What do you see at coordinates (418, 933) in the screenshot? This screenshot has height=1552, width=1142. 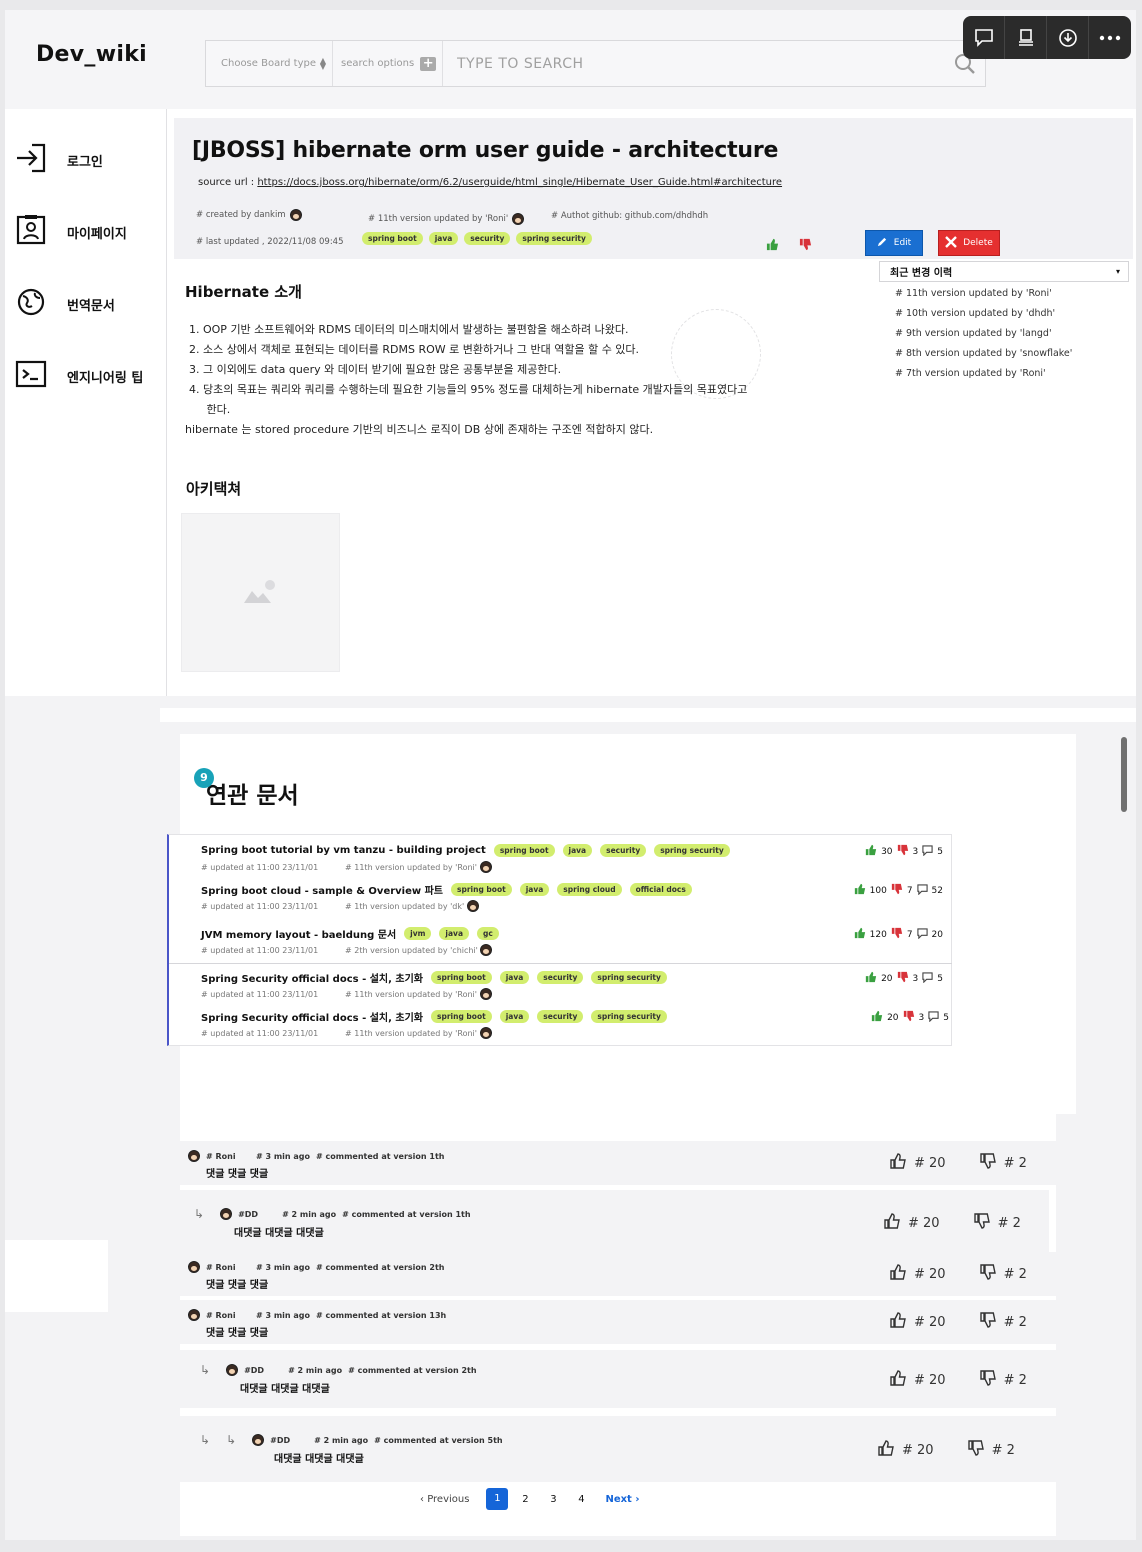 I see `tag: jvm` at bounding box center [418, 933].